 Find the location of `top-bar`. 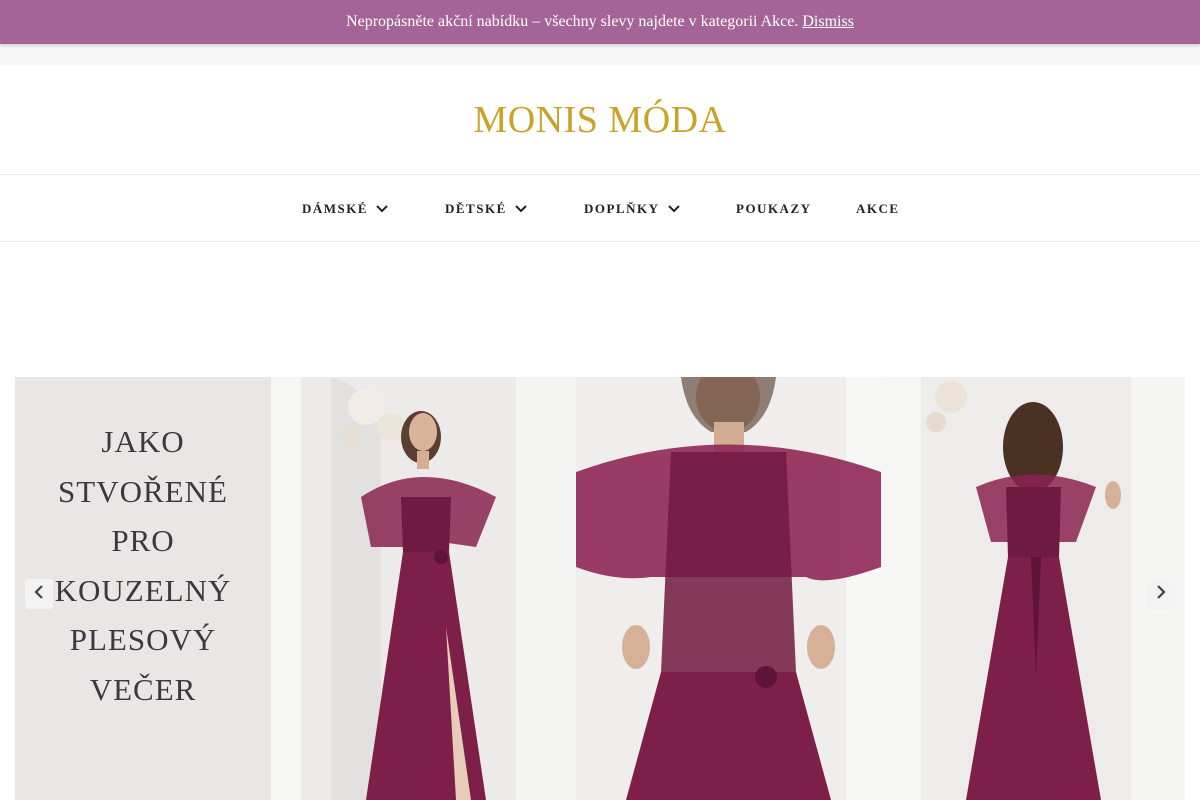

top-bar is located at coordinates (600, 54).